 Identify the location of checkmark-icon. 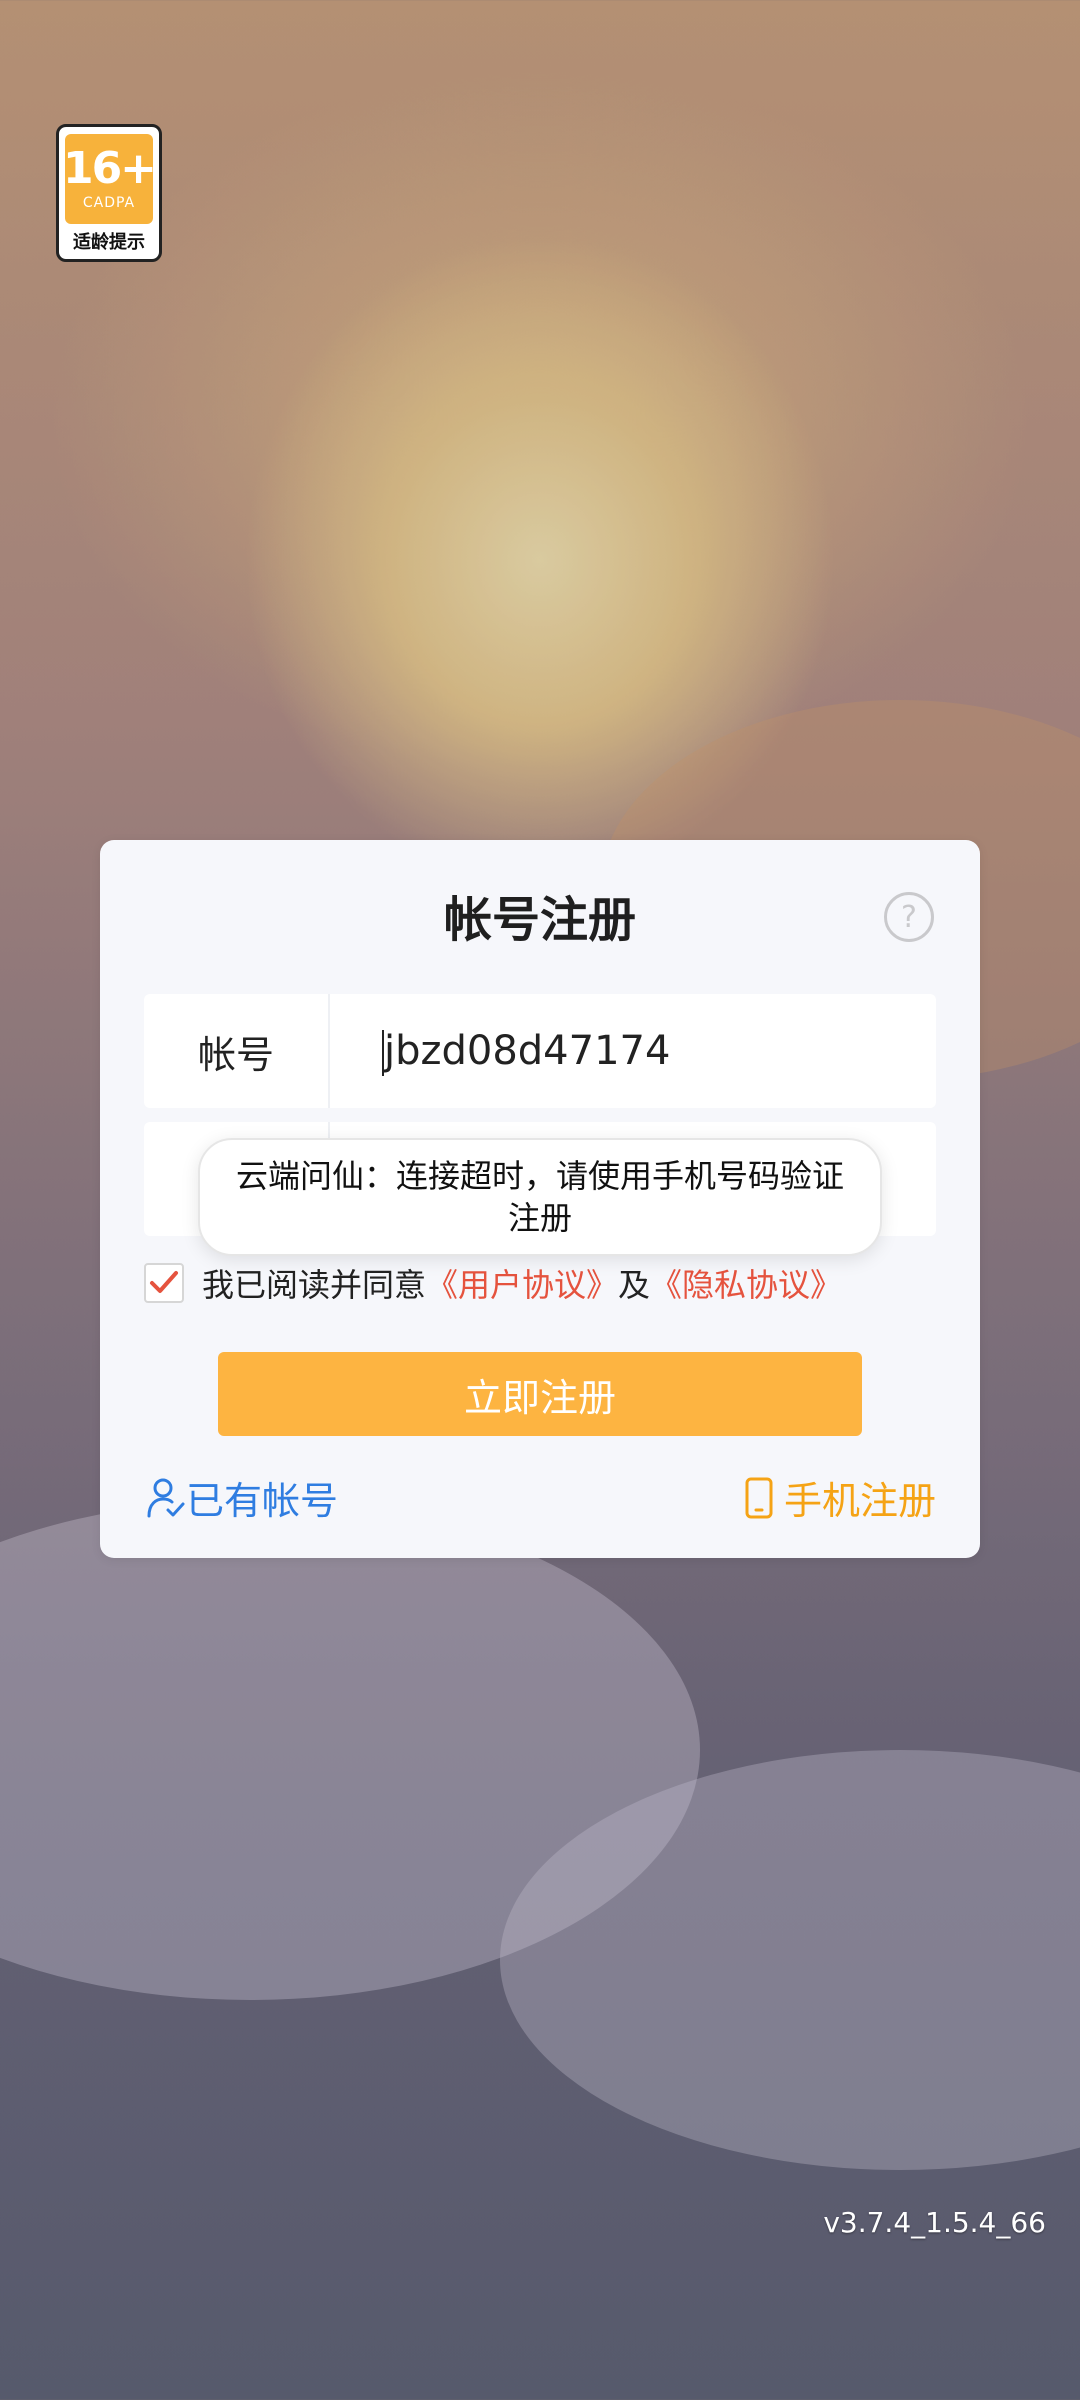
(164, 1282).